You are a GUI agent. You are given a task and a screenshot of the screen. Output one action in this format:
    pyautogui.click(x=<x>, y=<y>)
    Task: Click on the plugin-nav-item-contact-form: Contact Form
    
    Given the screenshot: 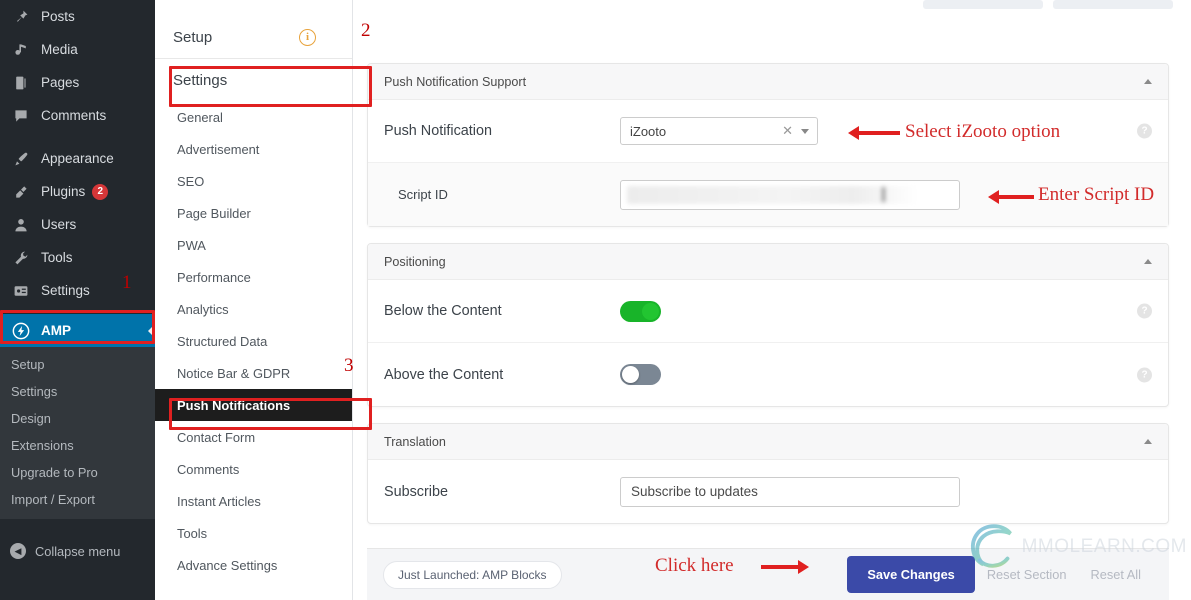 What is the action you would take?
    pyautogui.click(x=253, y=437)
    